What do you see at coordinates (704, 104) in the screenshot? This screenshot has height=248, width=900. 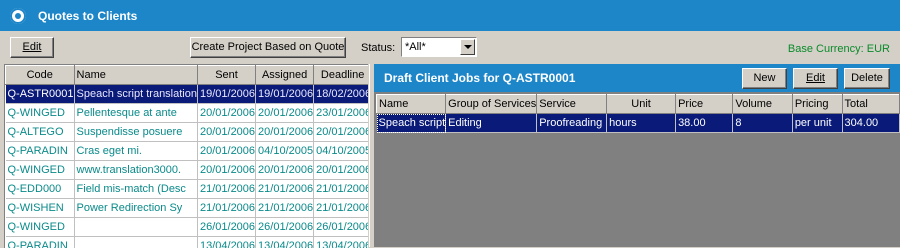 I see `column-header-price: Price` at bounding box center [704, 104].